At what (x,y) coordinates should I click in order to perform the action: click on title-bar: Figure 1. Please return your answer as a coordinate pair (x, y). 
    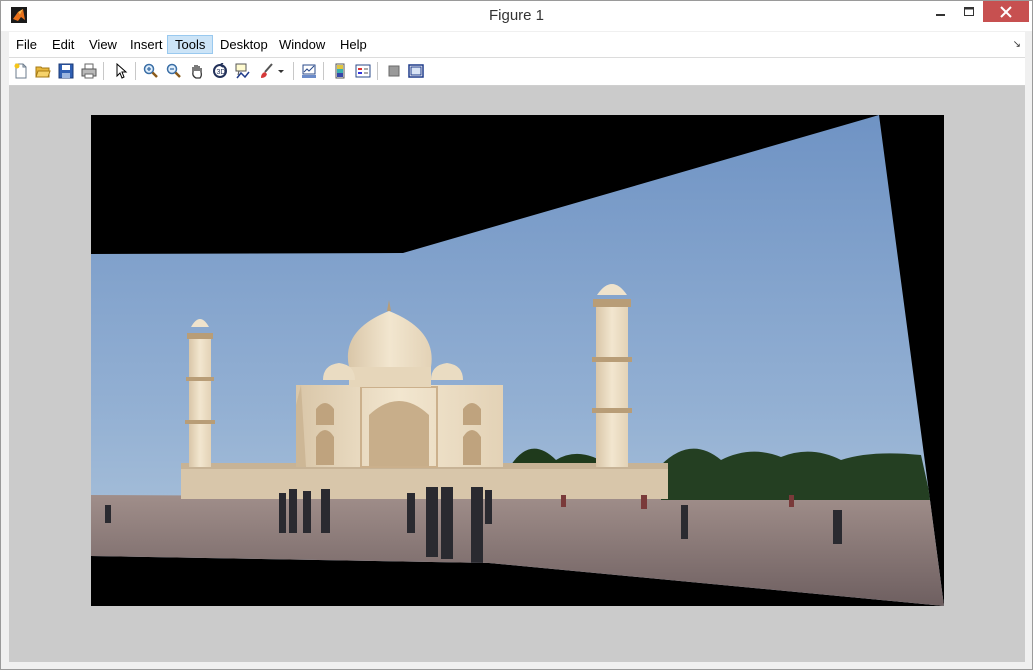
    Looking at the image, I should click on (516, 16).